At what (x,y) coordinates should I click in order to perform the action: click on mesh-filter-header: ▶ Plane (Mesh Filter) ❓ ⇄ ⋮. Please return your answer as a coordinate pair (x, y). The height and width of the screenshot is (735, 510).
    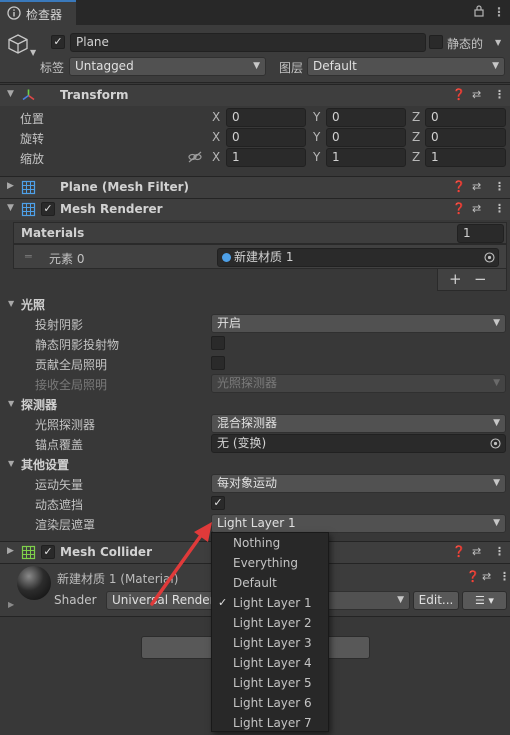
    Looking at the image, I should click on (255, 187).